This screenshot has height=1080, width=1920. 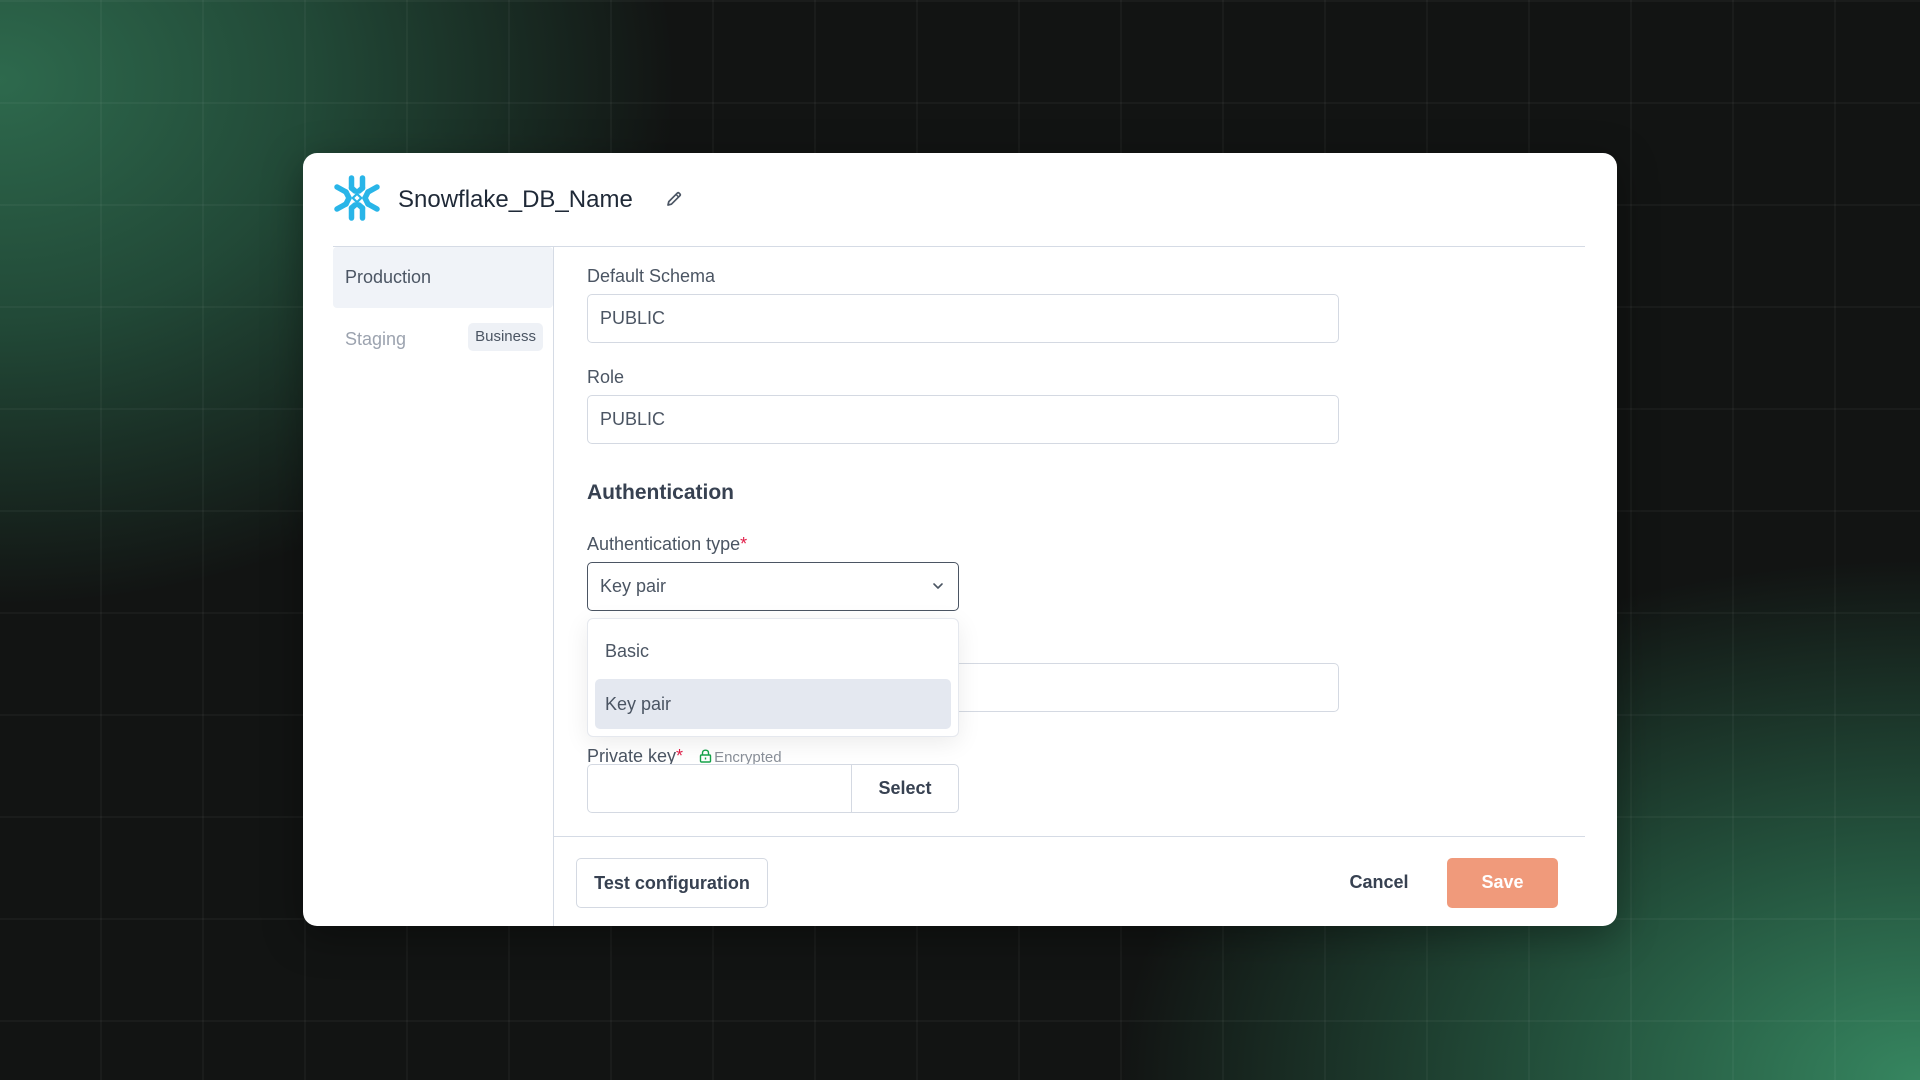 What do you see at coordinates (606, 377) in the screenshot?
I see `role-label: Role` at bounding box center [606, 377].